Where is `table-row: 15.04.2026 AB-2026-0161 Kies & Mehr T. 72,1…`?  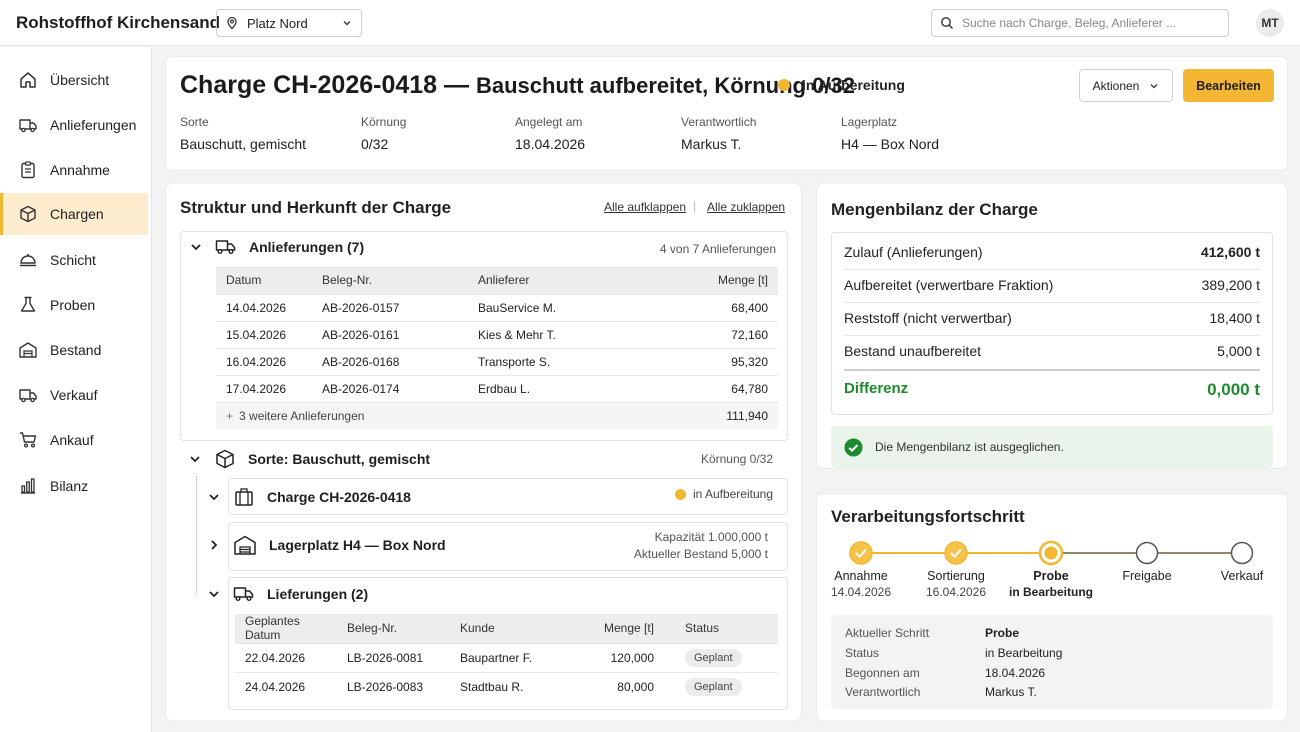
table-row: 15.04.2026 AB-2026-0161 Kies & Mehr T. 72,1… is located at coordinates (497, 334).